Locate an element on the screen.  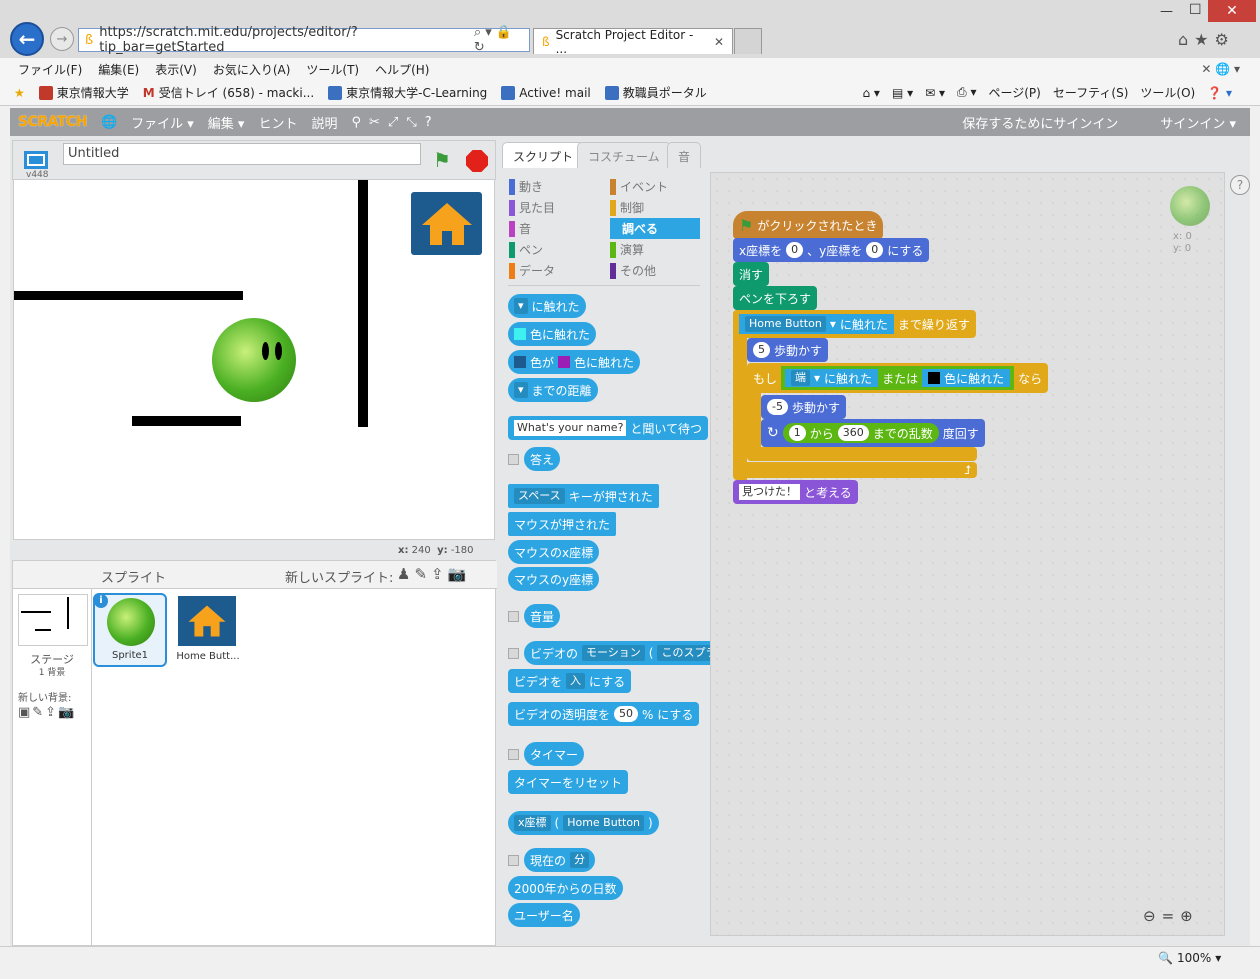
sprite-thumb-sprite1: i Sprite1 is located at coordinates (130, 630).